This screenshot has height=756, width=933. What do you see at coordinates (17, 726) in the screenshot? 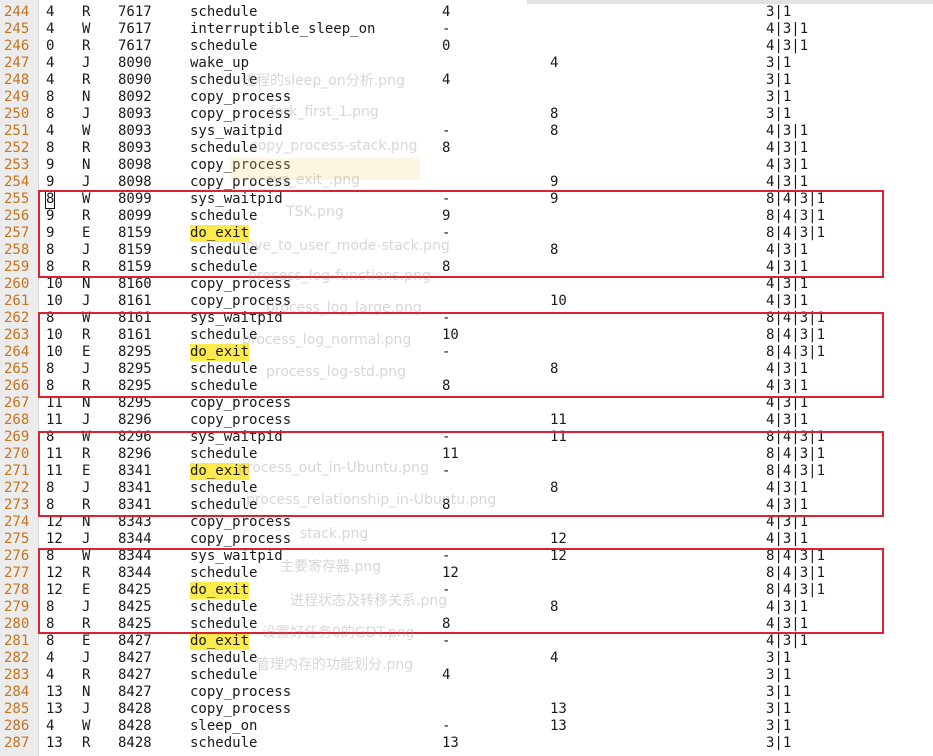
I see `line-number: 286` at bounding box center [17, 726].